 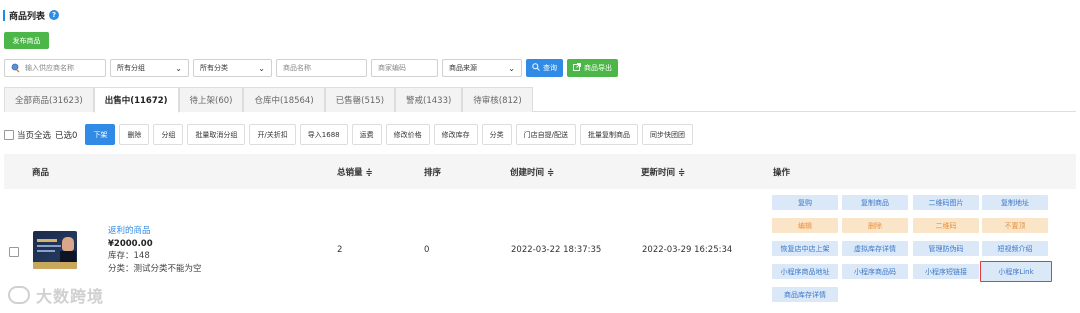 I want to click on updated-time: 2022-03-29 16:25:34, so click(x=687, y=250).